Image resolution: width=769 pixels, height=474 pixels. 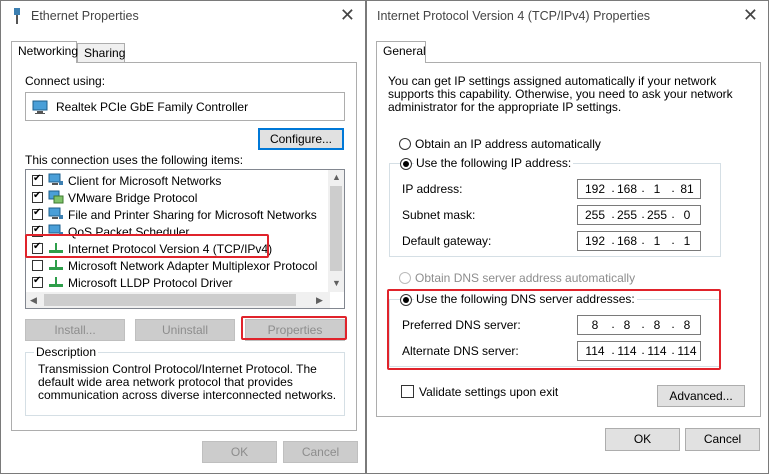 What do you see at coordinates (627, 215) in the screenshot?
I see `subnet-octet-2: 255` at bounding box center [627, 215].